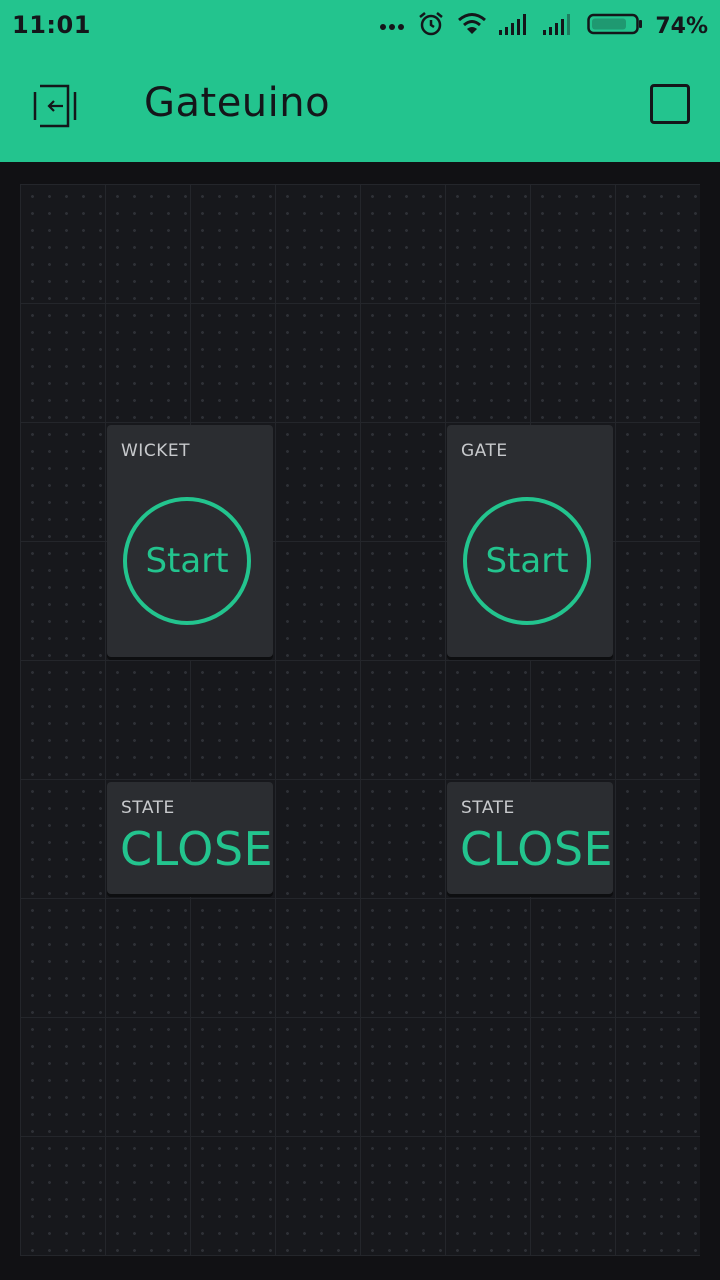 Image resolution: width=720 pixels, height=1280 pixels. Describe the element at coordinates (56, 106) in the screenshot. I see `exit-button` at that location.